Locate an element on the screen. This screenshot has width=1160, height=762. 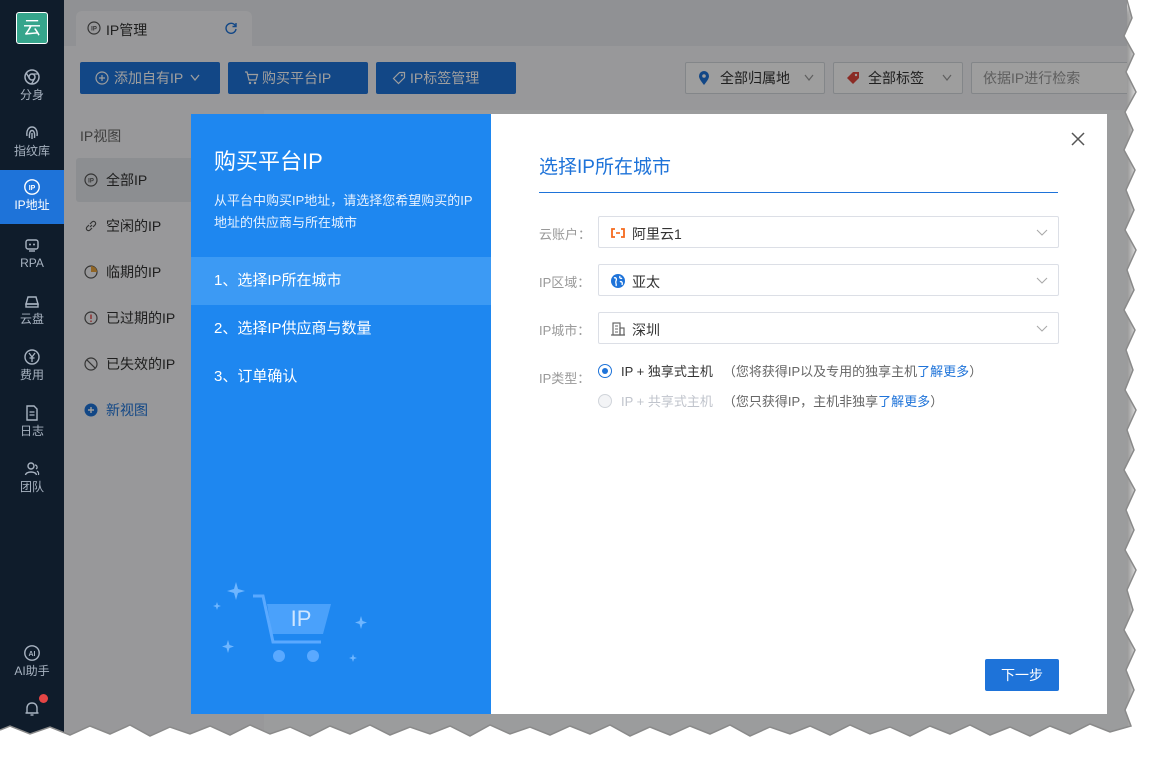
nav-item-cloud-drive: 云盘 is located at coordinates (32, 311).